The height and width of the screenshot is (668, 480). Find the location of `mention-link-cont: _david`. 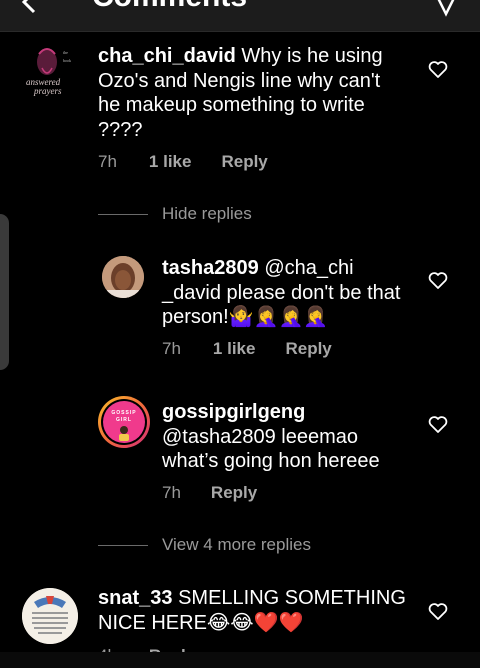

mention-link-cont: _david is located at coordinates (191, 293).